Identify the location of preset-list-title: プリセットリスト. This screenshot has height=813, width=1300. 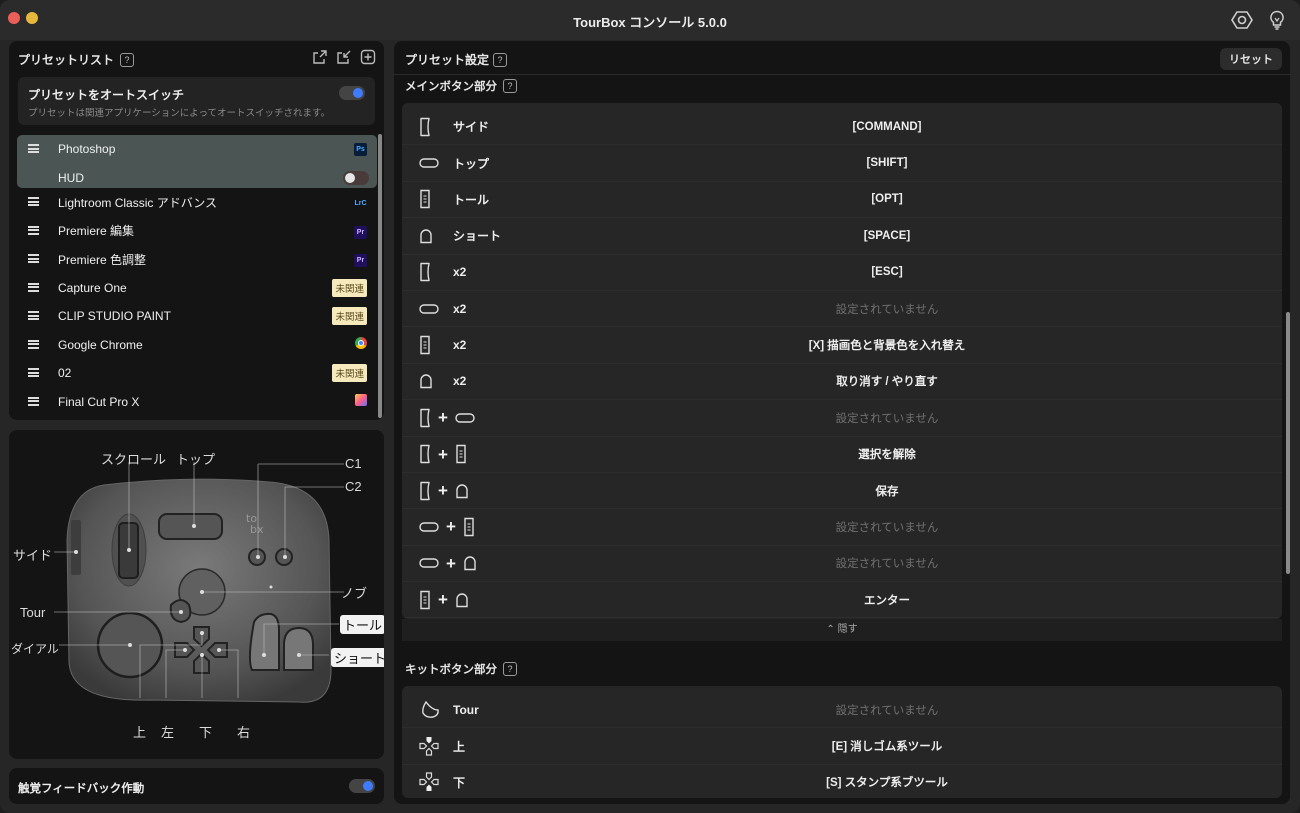
(66, 60).